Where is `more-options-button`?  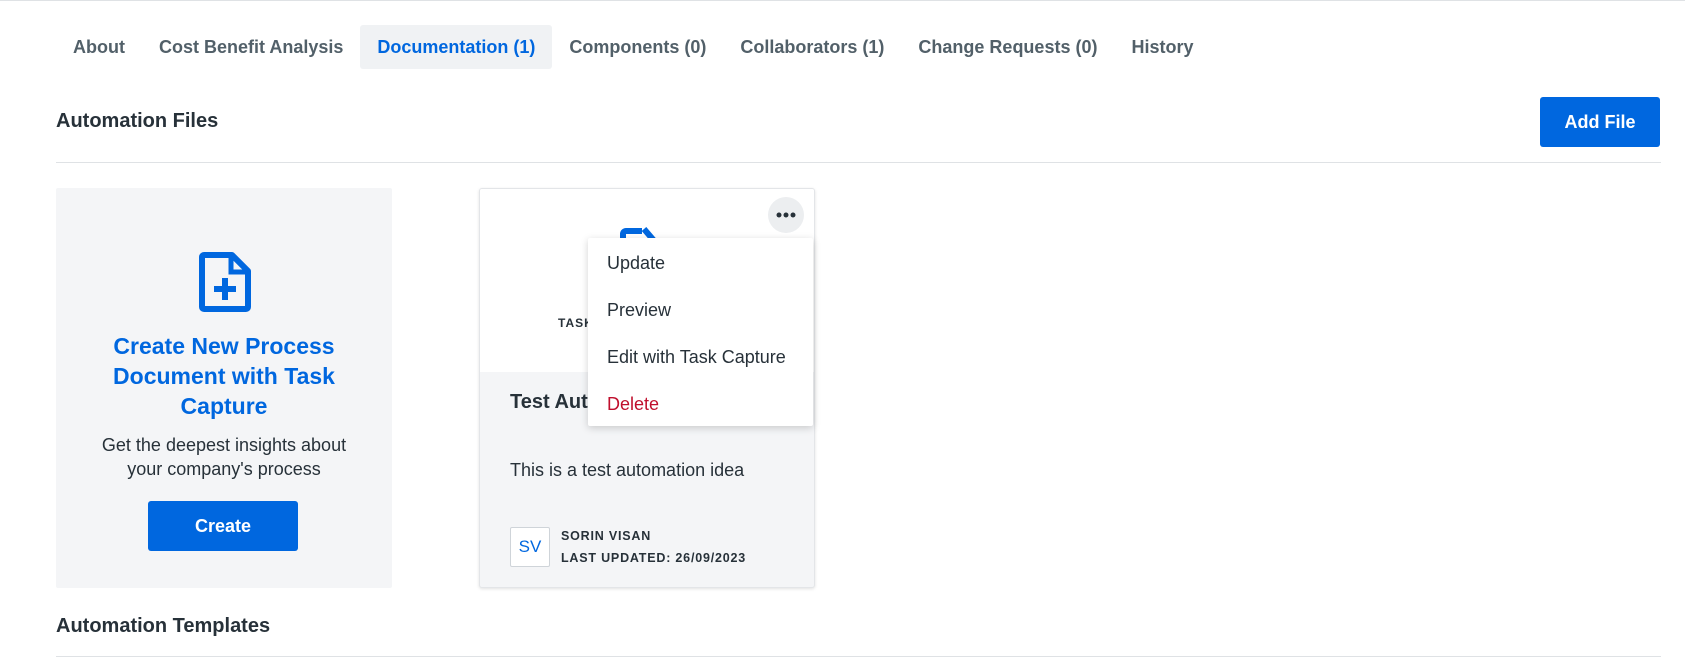 more-options-button is located at coordinates (786, 215).